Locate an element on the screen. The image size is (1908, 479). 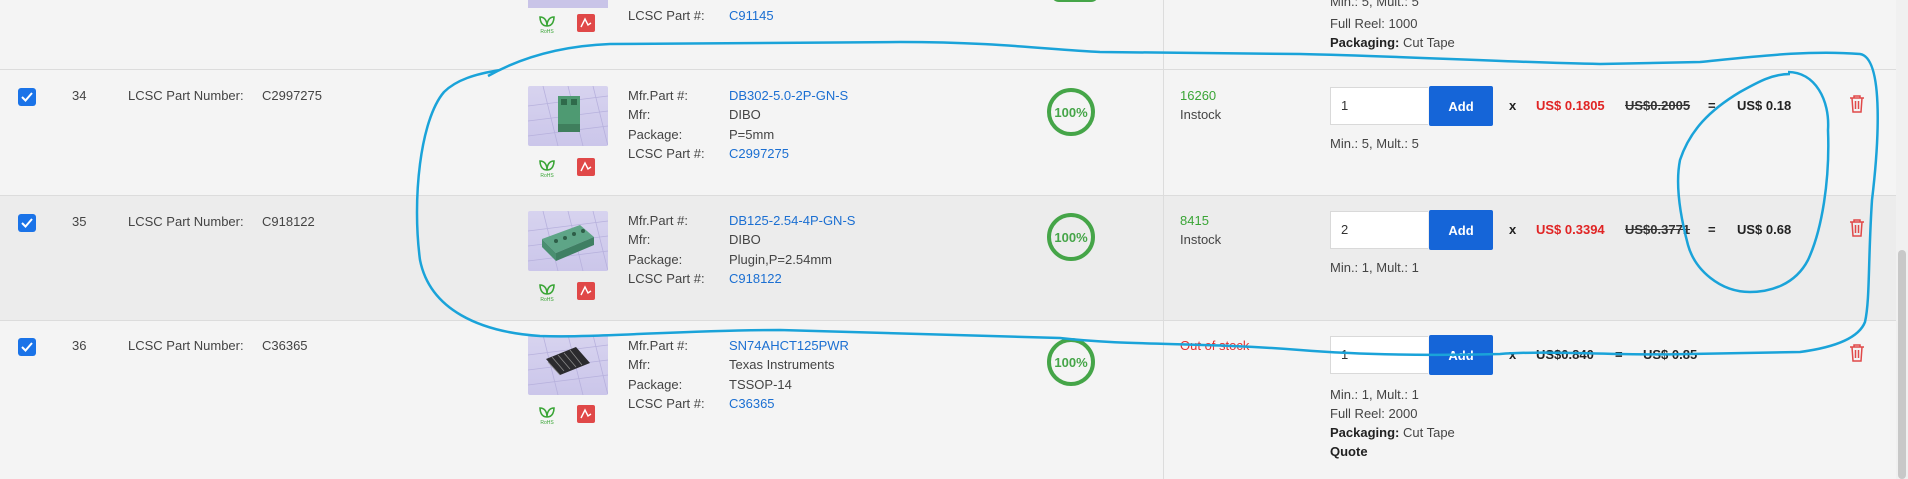
package-value: P=5mm is located at coordinates (752, 134).